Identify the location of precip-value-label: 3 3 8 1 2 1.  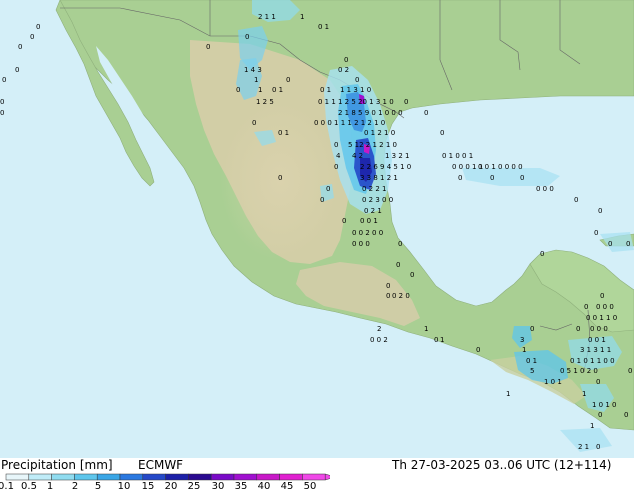
(379, 178).